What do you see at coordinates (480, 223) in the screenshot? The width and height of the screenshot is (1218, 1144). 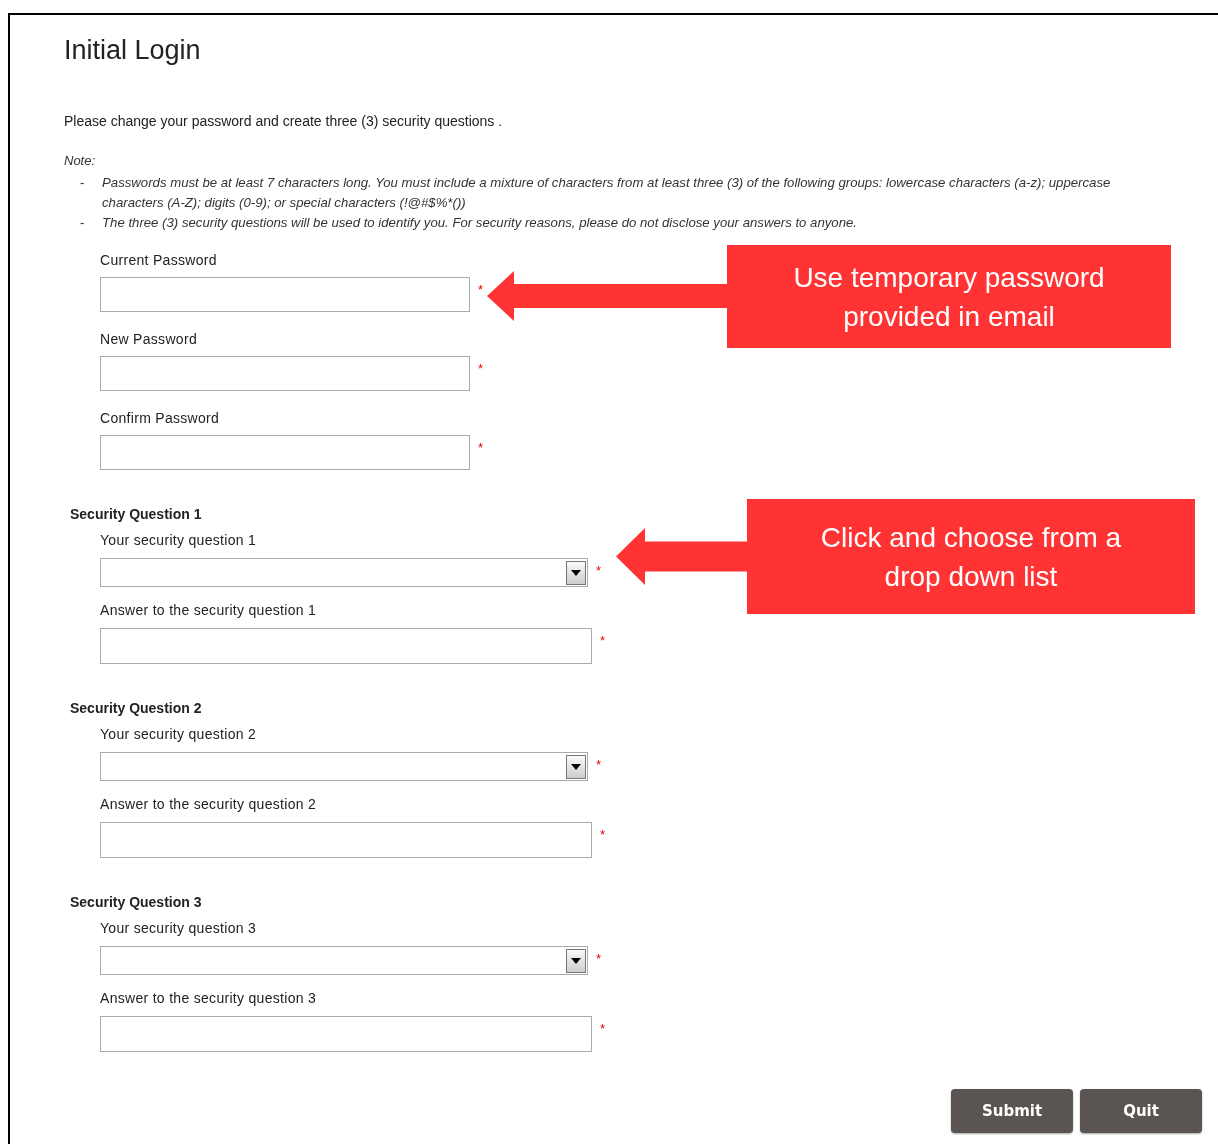 I see `note-text: The three (3) security questions will be used to identify you. For security reasons, please do not disclose your answers to anyone.` at bounding box center [480, 223].